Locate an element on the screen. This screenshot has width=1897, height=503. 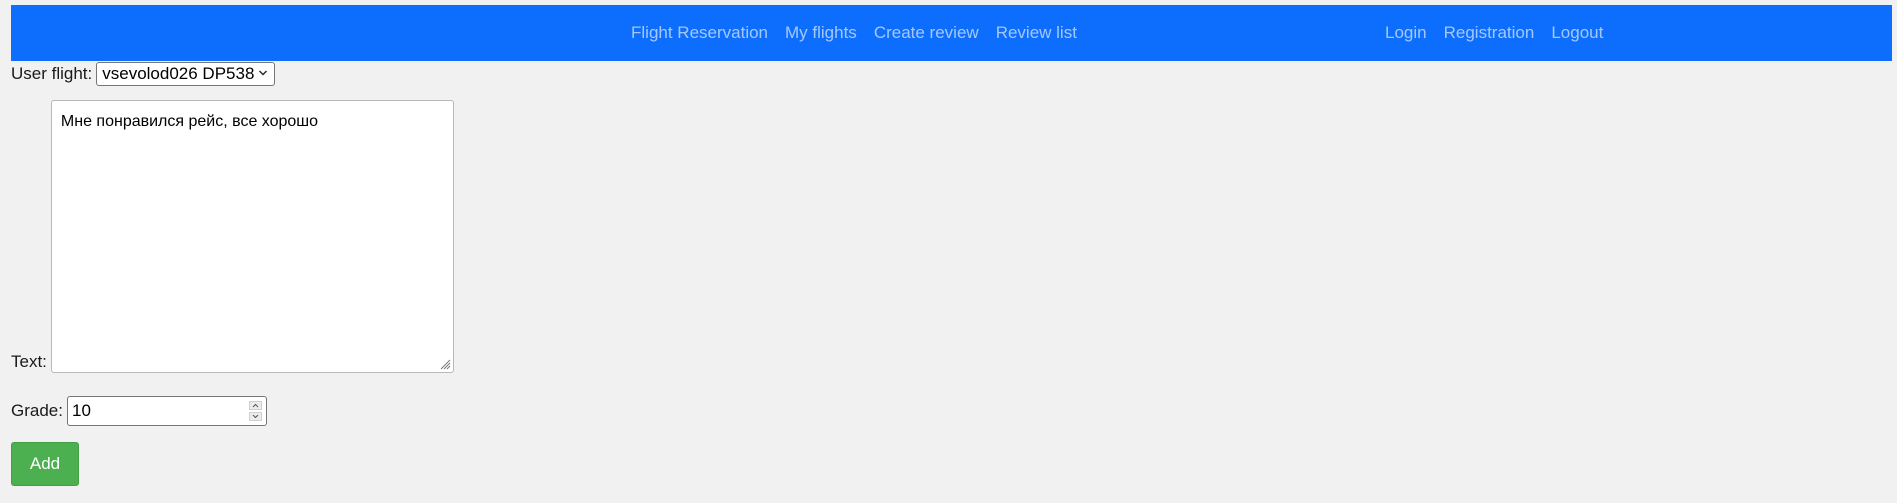
spinner-down-icon is located at coordinates (255, 416).